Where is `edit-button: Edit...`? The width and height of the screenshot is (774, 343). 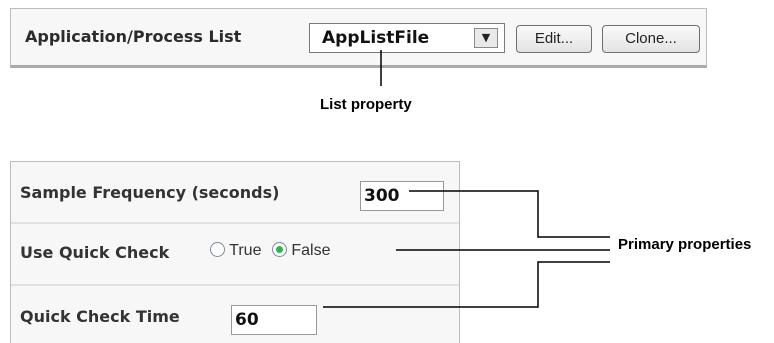
edit-button: Edit... is located at coordinates (554, 39).